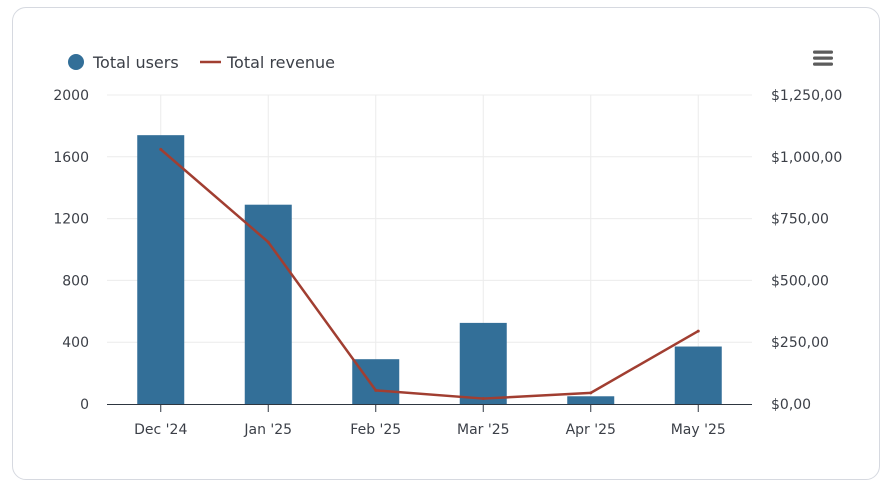  What do you see at coordinates (800, 343) in the screenshot?
I see `y-right-tick-label: $250,00` at bounding box center [800, 343].